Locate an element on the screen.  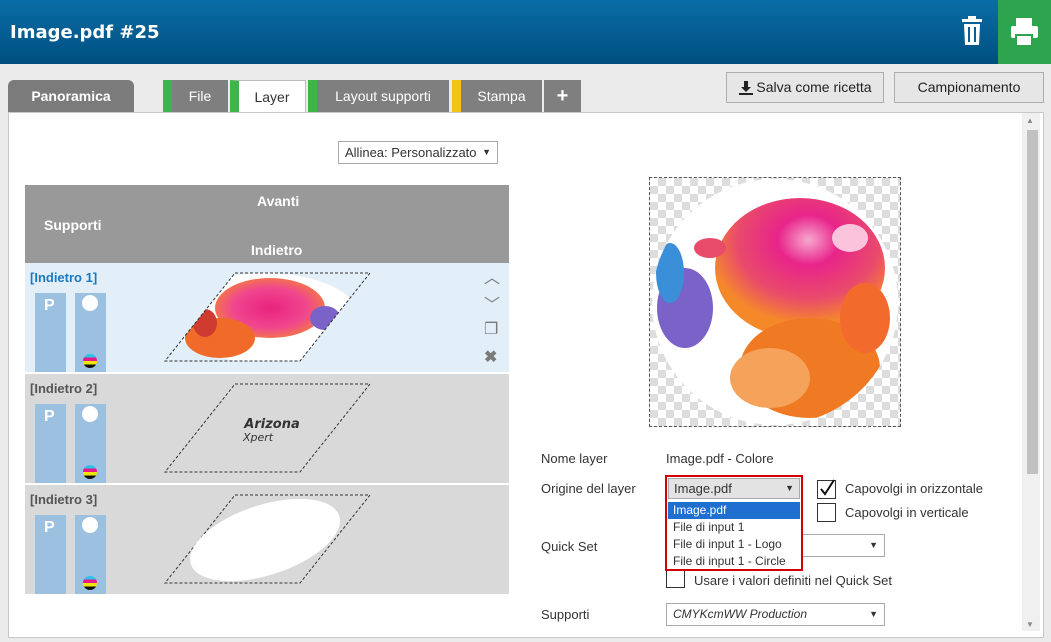
copy-icon: ❐ is located at coordinates (491, 329).